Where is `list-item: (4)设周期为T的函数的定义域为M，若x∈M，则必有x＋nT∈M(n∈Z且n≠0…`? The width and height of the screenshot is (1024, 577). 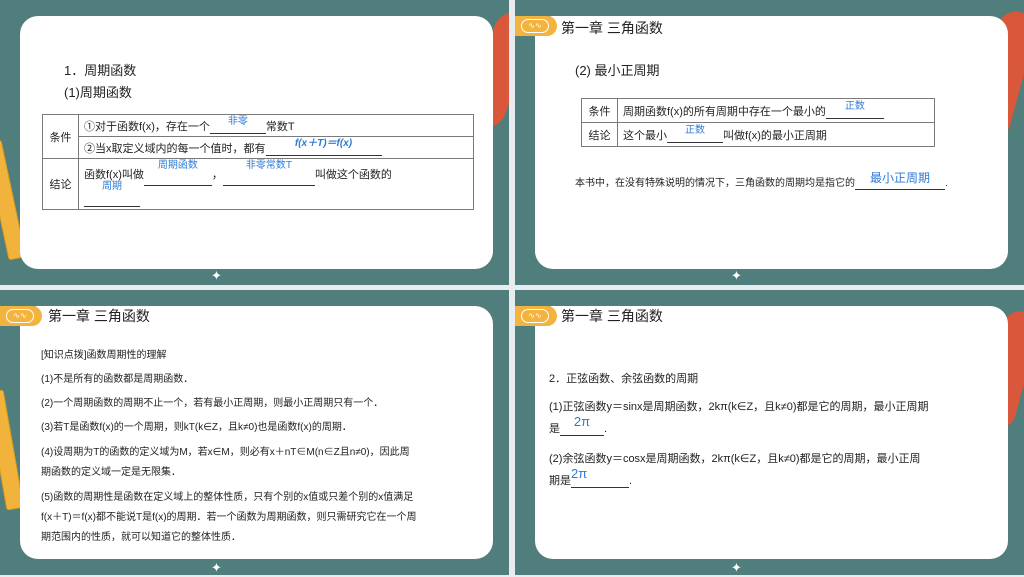 list-item: (4)设周期为T的函数的定义域为M，若x∈M，则必有x＋nT∈M(n∈Z且n≠0… is located at coordinates (225, 452).